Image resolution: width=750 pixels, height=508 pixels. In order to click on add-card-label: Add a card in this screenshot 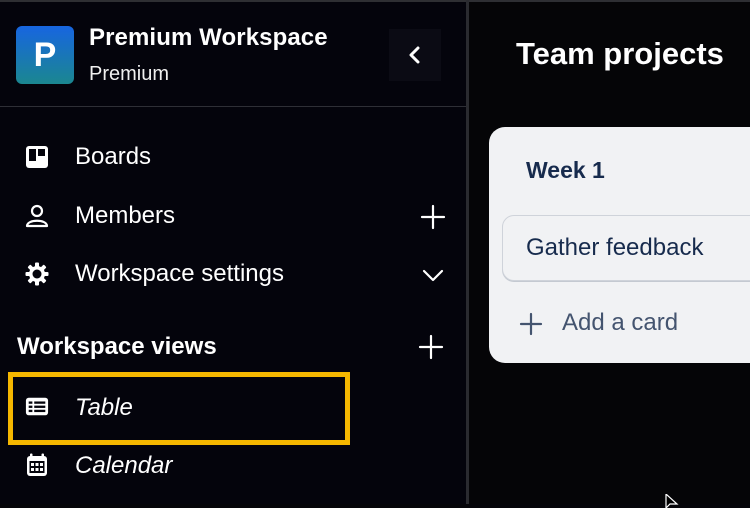, I will do `click(620, 322)`.